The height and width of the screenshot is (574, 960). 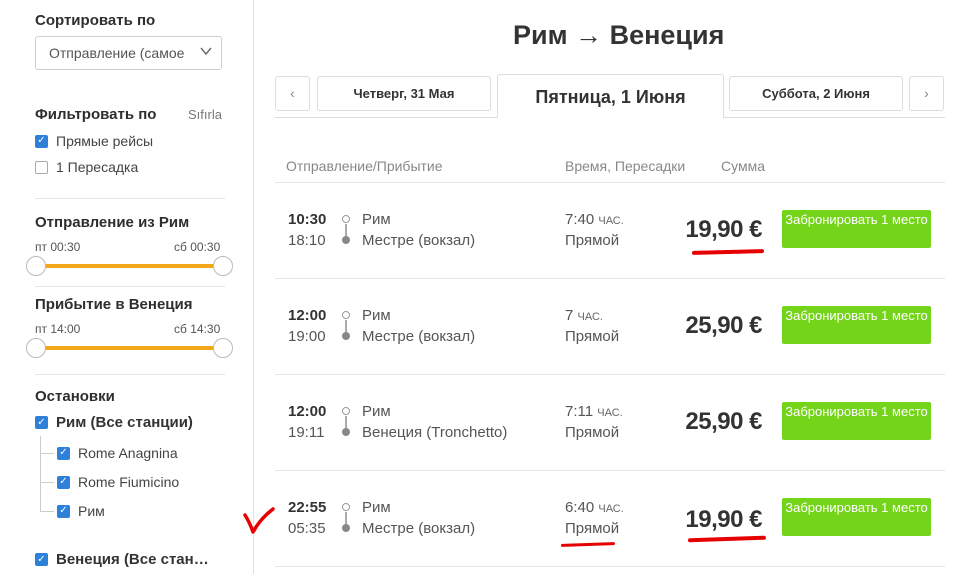 I want to click on sort-select: Отправление (самое, so click(x=128, y=53).